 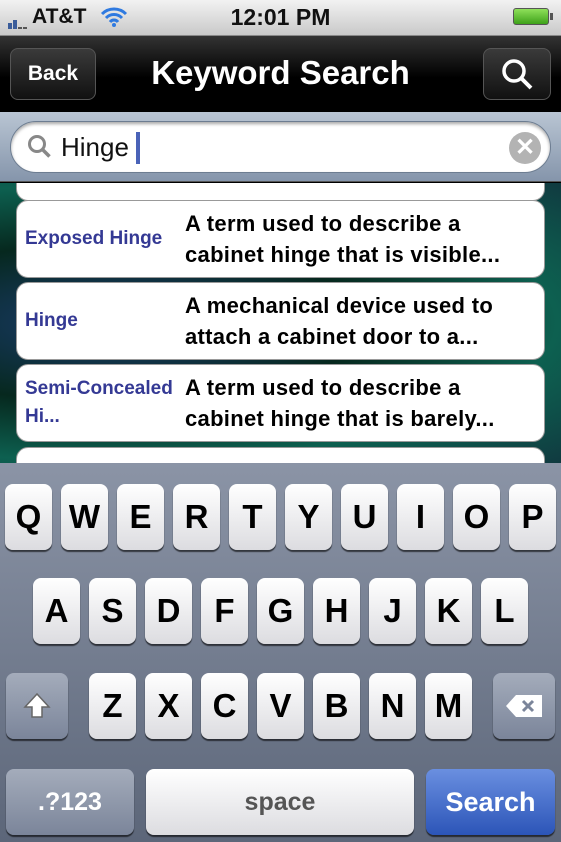 I want to click on clear-icon: ✕, so click(x=525, y=148).